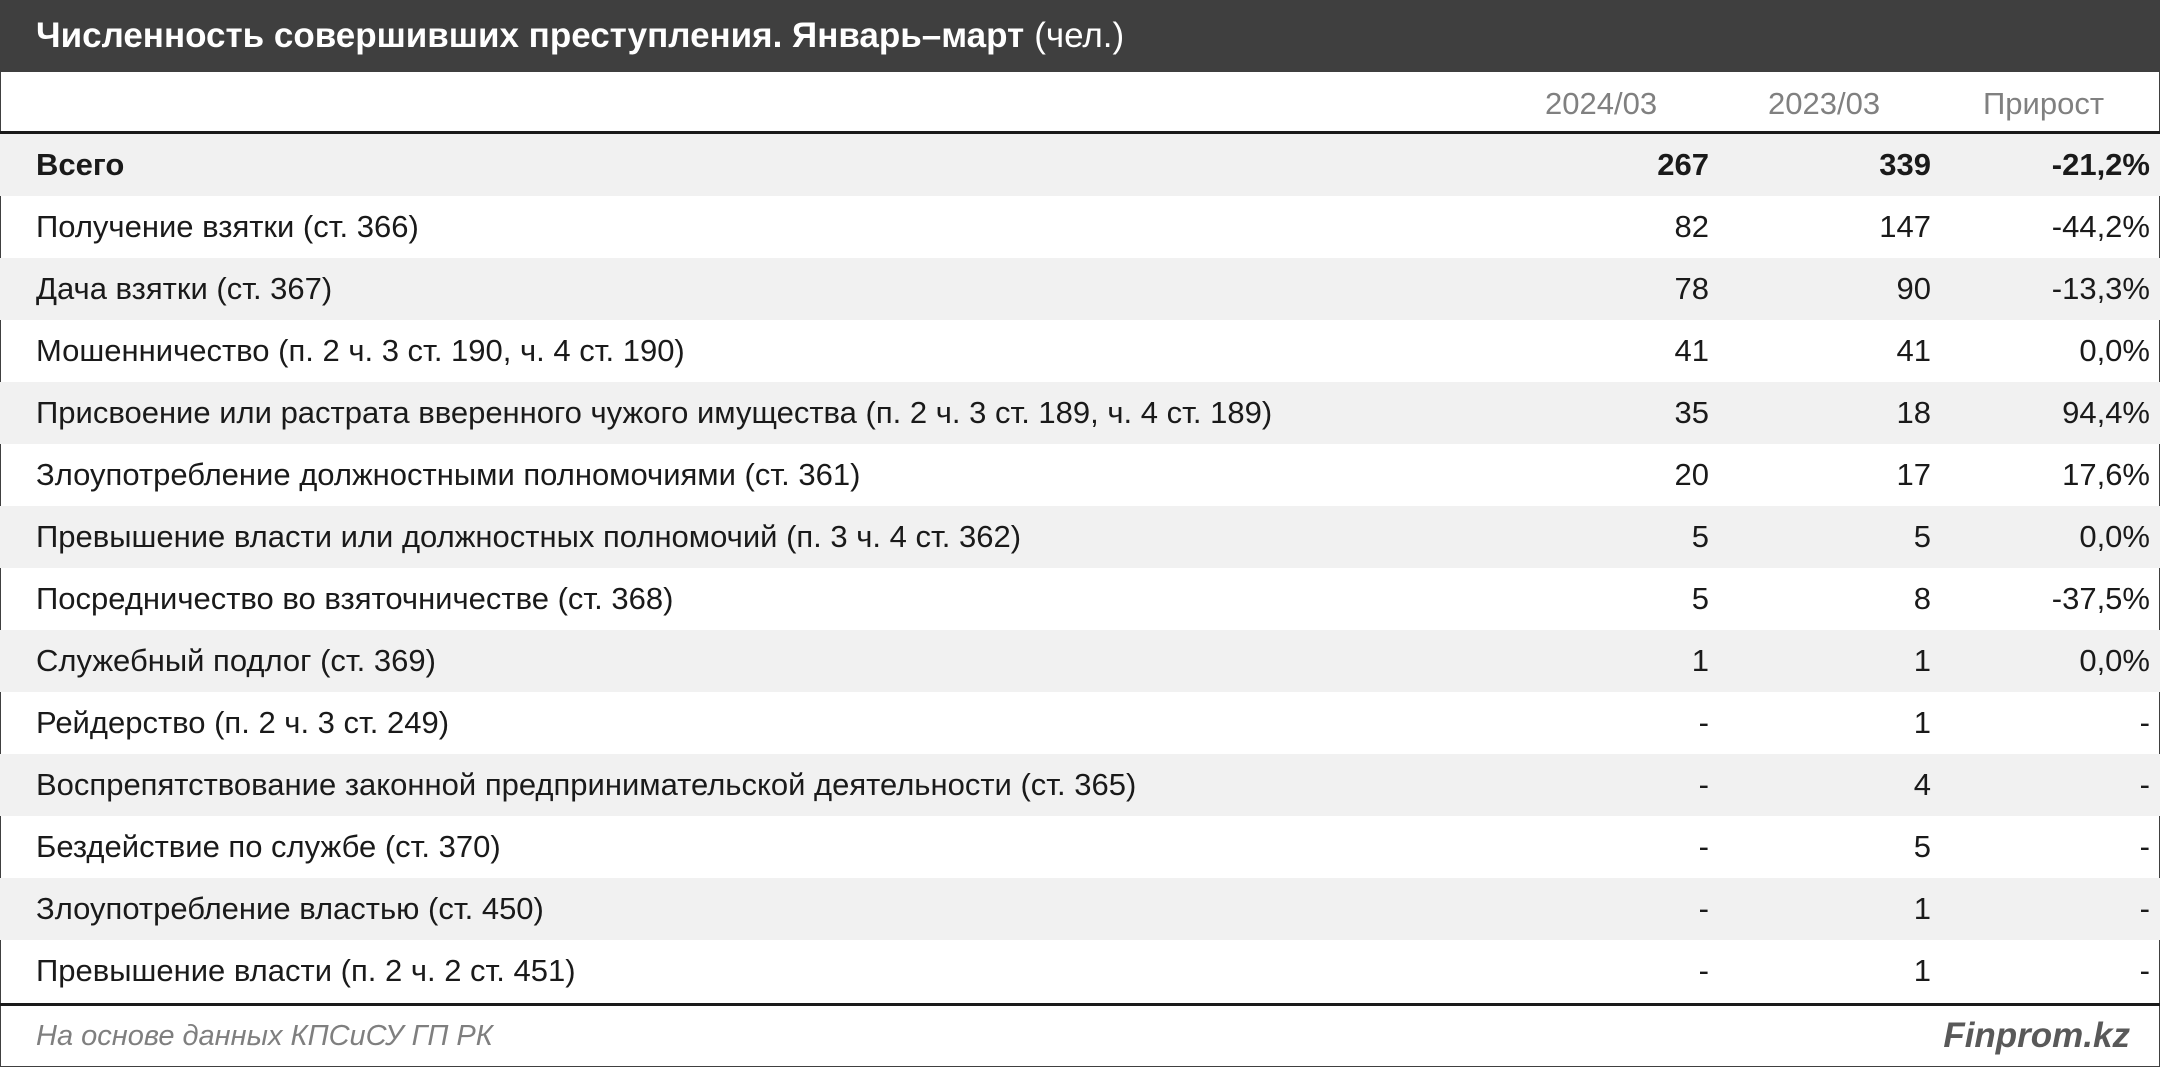 The image size is (2160, 1067). What do you see at coordinates (243, 722) in the screenshot?
I see `row-label: Рейдерство (п. 2 ч. 3 ст. 249)` at bounding box center [243, 722].